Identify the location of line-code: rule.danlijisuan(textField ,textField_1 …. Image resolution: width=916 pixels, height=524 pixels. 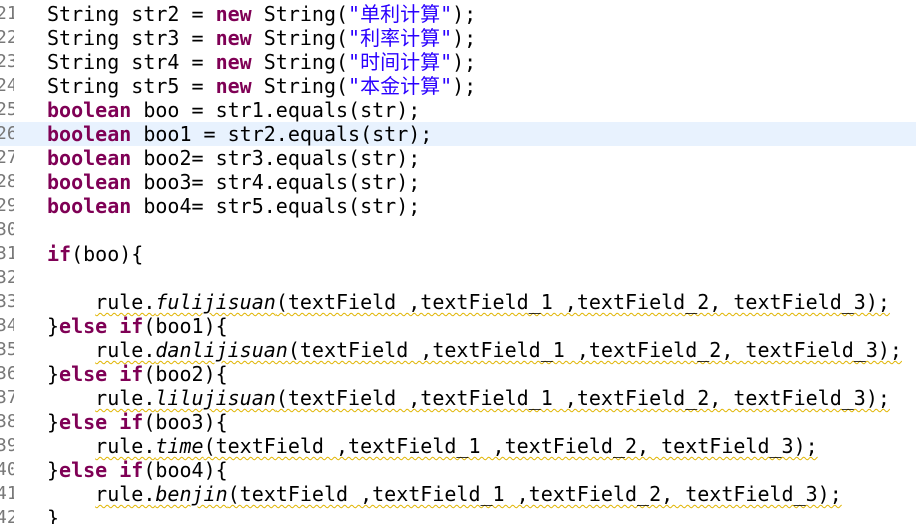
(474, 350).